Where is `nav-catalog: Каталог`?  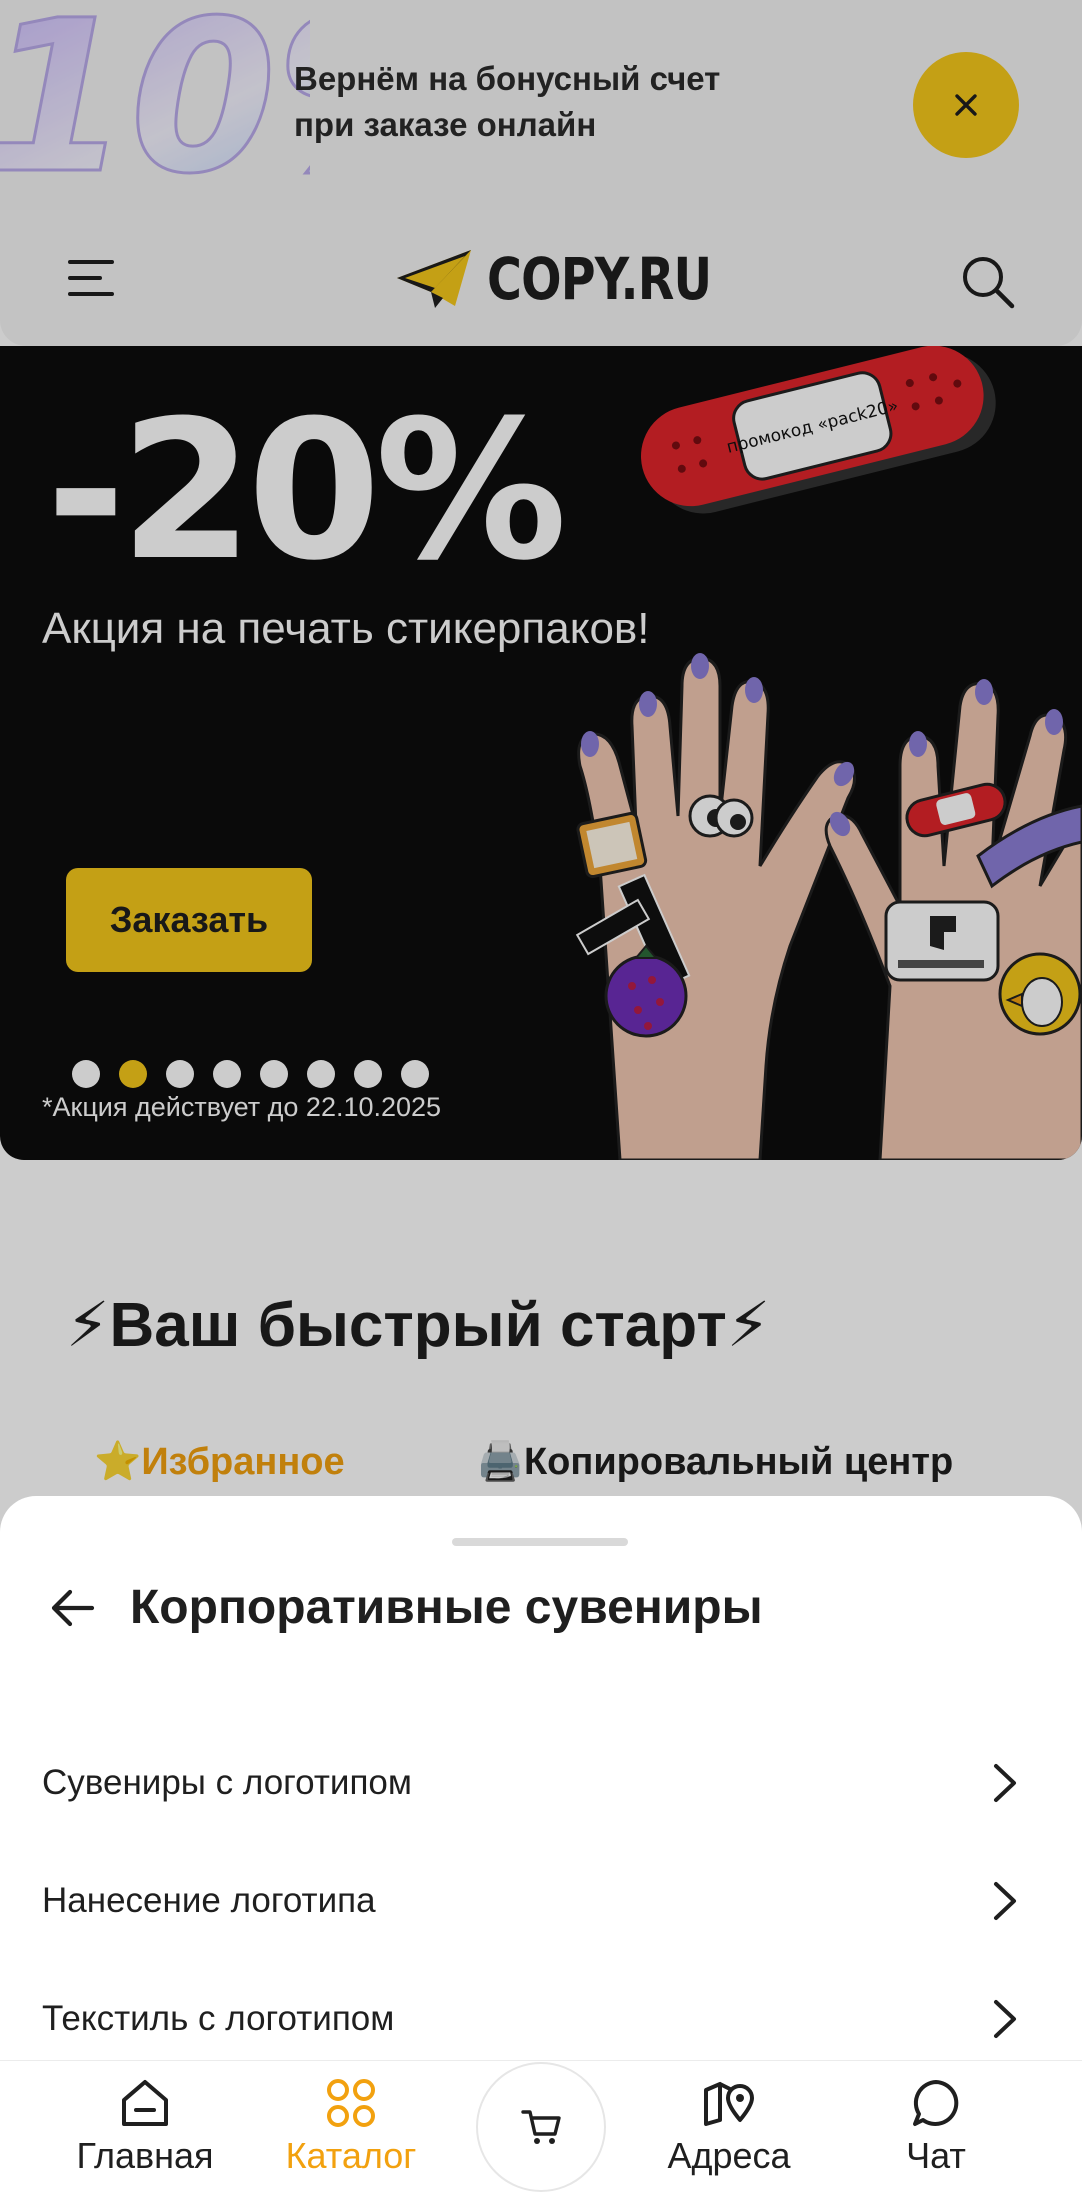 nav-catalog: Каталог is located at coordinates (351, 2126).